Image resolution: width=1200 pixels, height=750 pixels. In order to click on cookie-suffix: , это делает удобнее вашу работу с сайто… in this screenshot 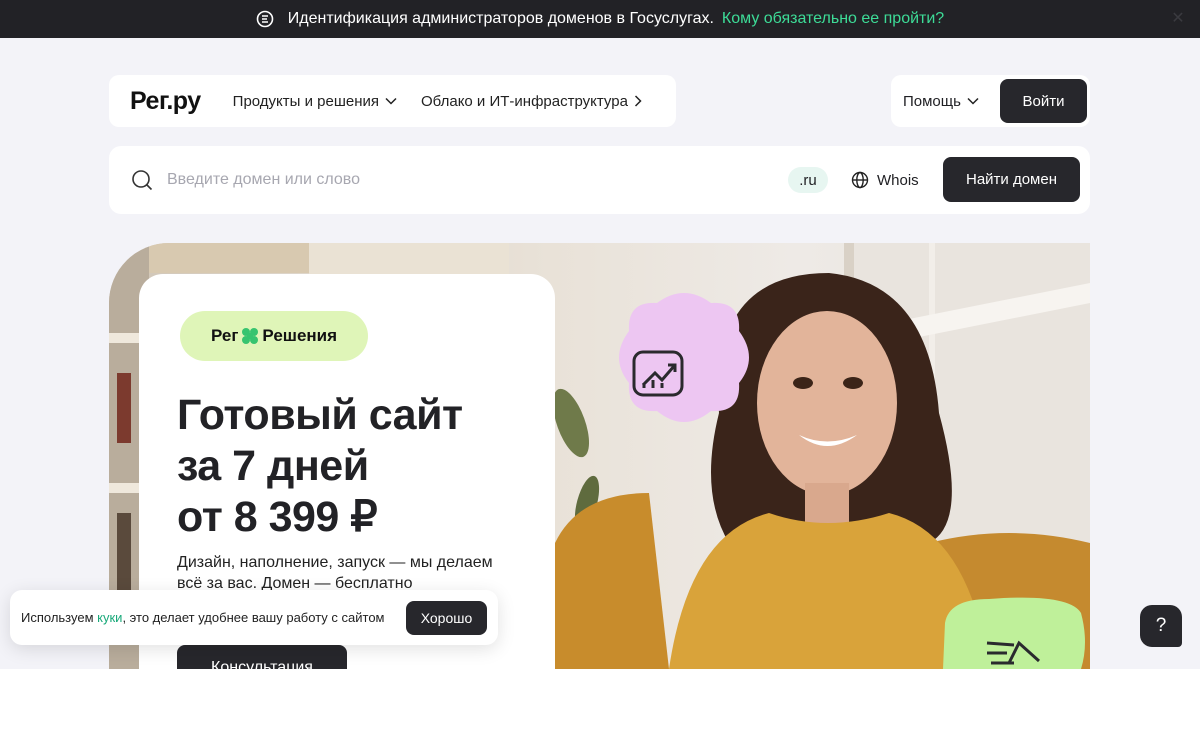, I will do `click(253, 617)`.